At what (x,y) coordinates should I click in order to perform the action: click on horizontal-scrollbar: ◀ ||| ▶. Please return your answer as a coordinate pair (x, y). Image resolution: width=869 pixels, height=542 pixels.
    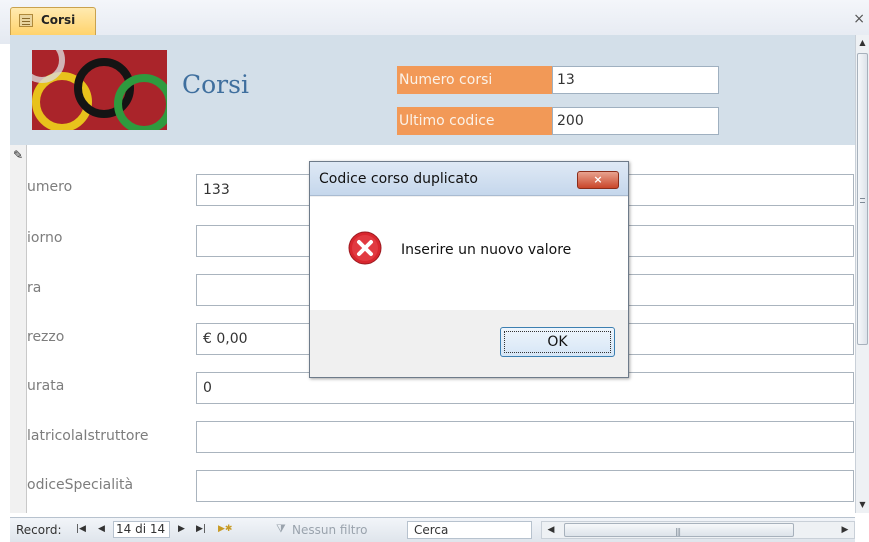
    Looking at the image, I should click on (698, 530).